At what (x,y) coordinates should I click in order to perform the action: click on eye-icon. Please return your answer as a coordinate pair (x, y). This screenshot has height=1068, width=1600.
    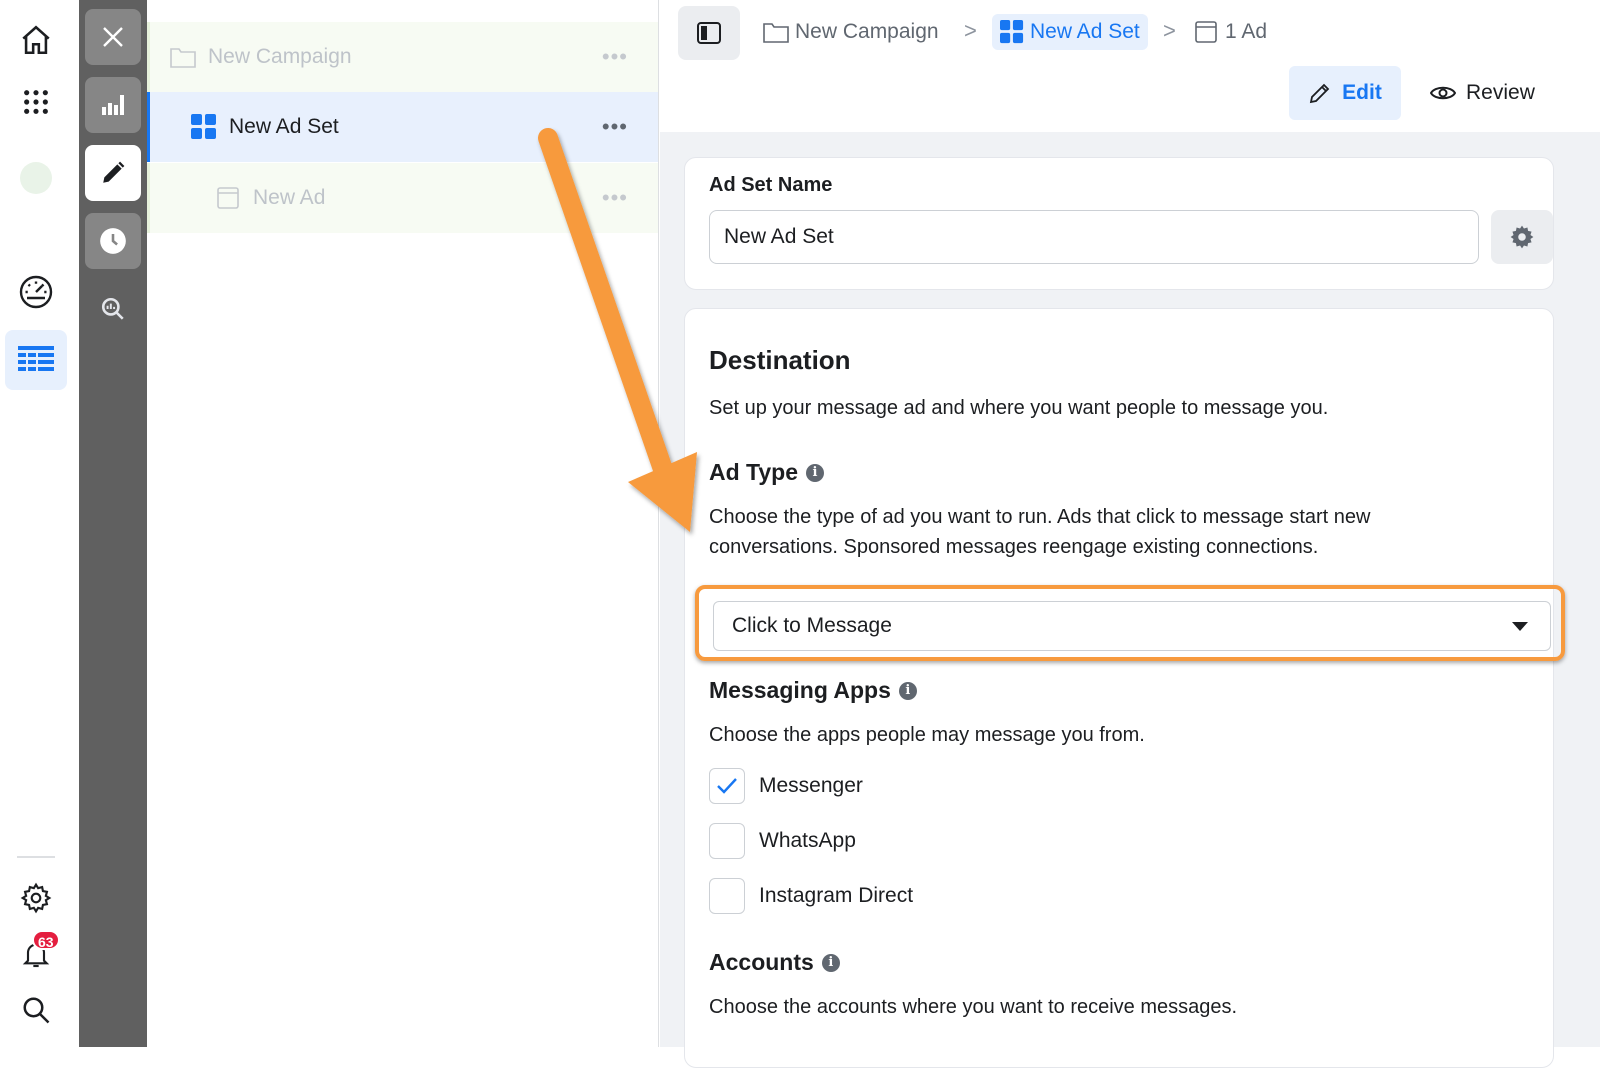
    Looking at the image, I should click on (1443, 93).